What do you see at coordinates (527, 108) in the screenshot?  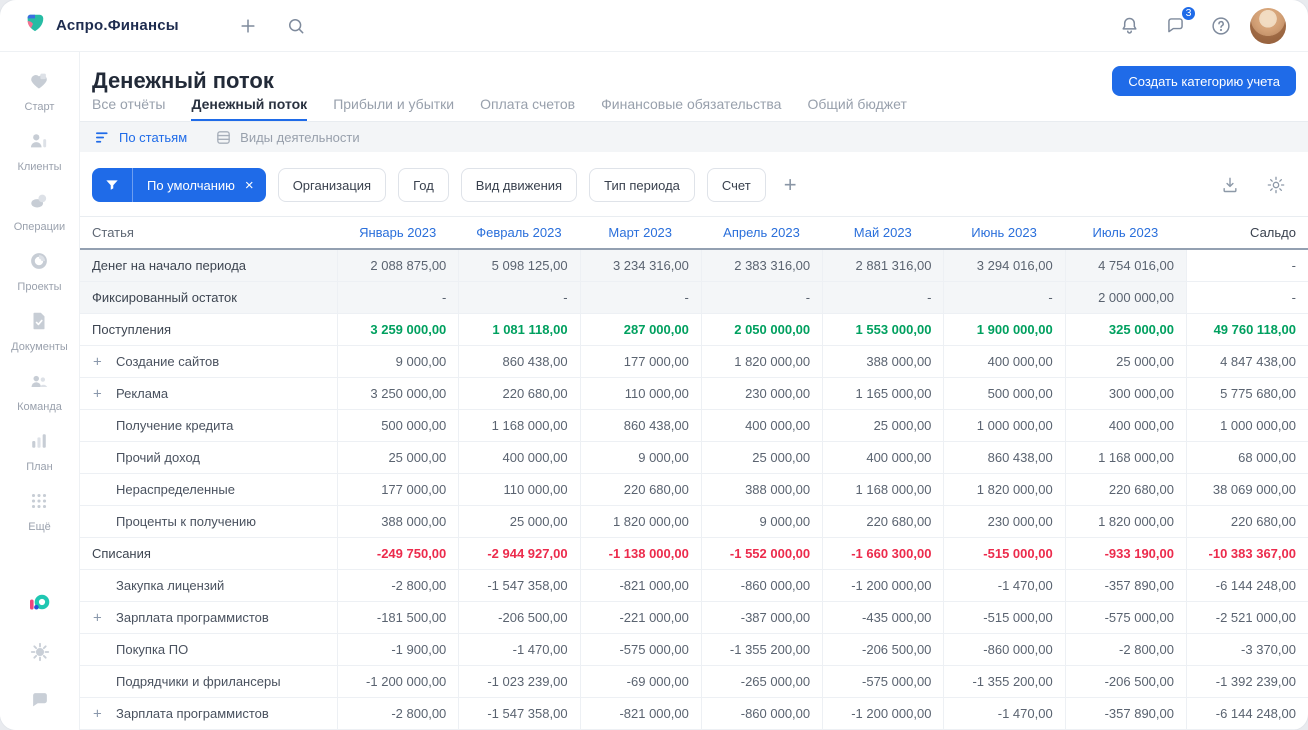 I see `tab-3: Оплата счетов` at bounding box center [527, 108].